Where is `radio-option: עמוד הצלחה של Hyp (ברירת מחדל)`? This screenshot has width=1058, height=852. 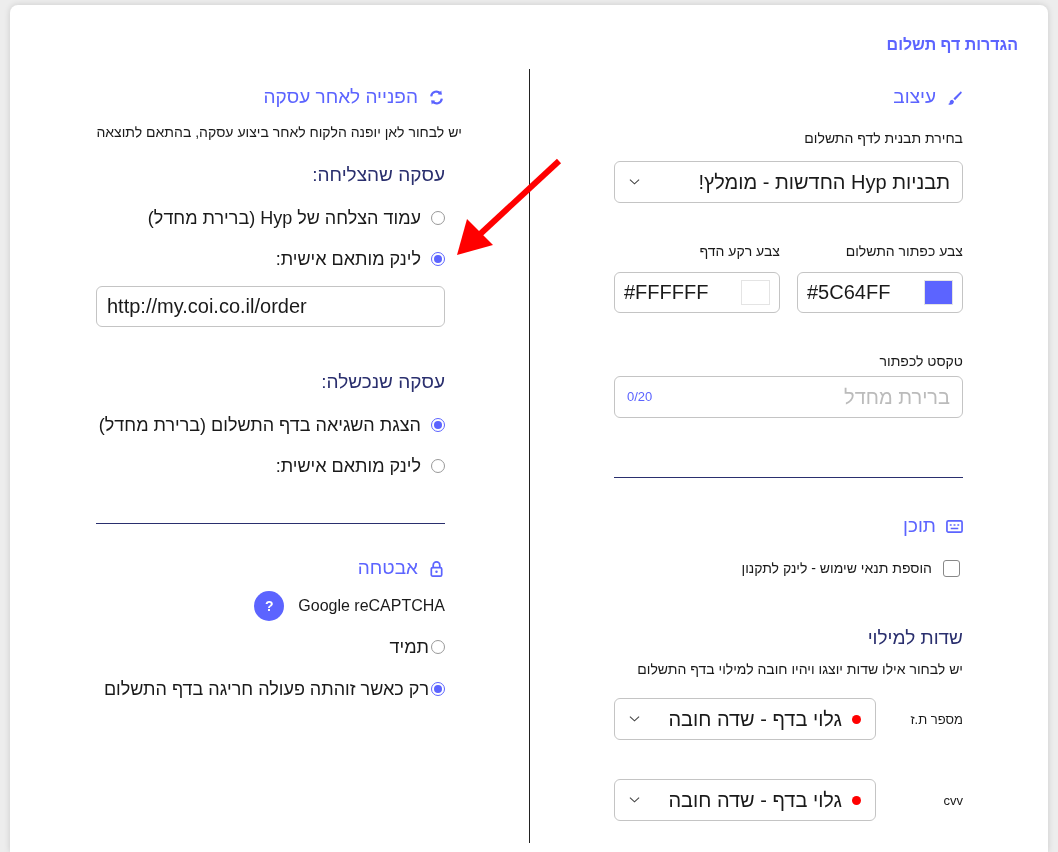
radio-option: עמוד הצלחה של Hyp (ברירת מחדל) is located at coordinates (270, 218).